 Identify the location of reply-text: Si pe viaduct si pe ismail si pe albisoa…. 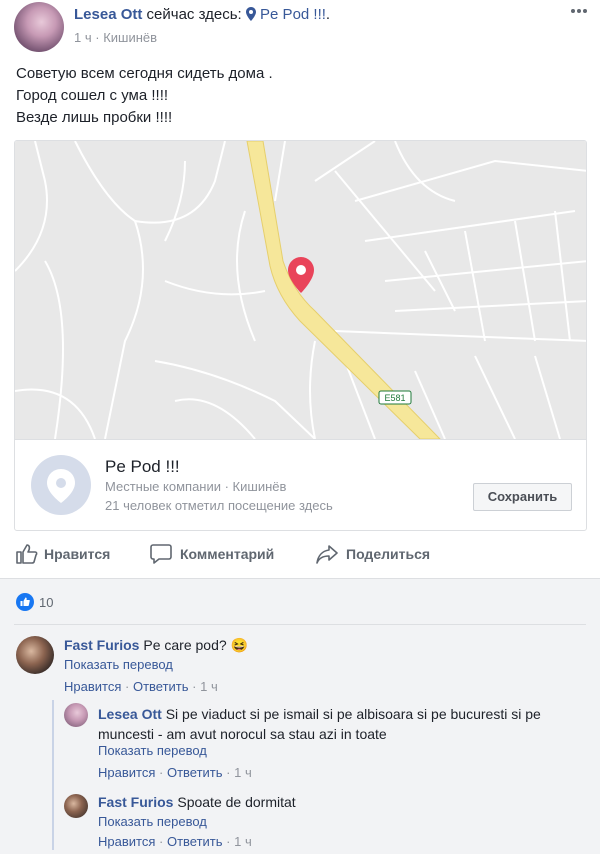
(319, 724).